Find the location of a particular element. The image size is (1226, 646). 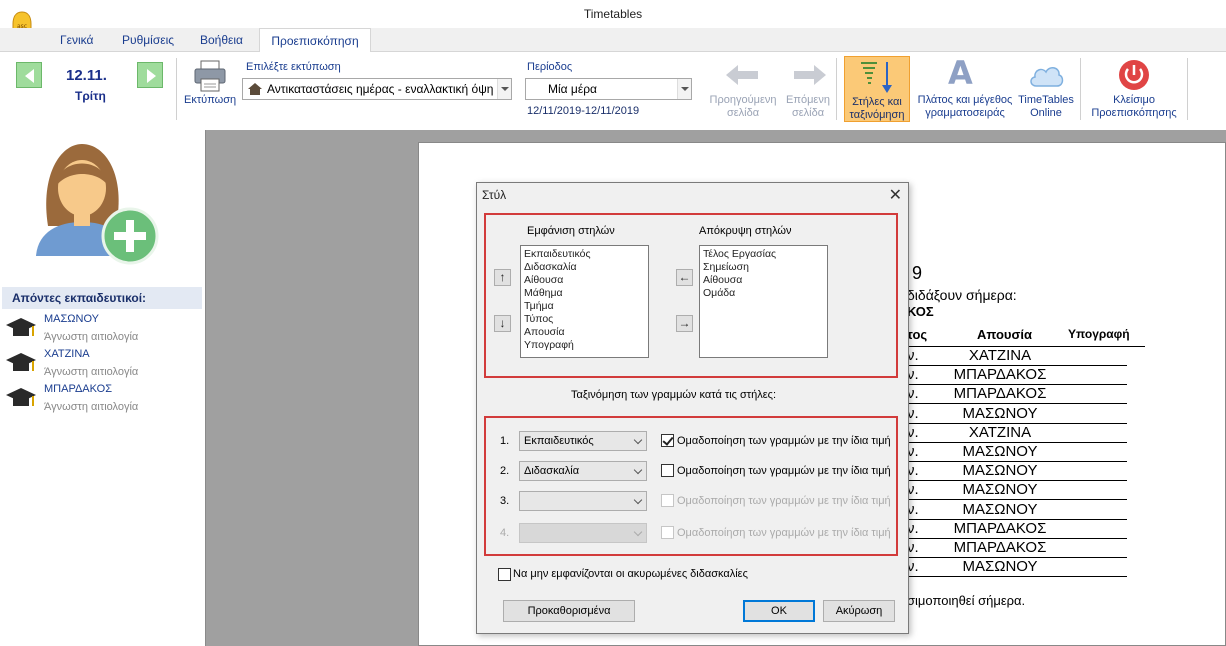

font-size-button: Πλάτος και μέγεθος γραμματοσειράς is located at coordinates (965, 107).